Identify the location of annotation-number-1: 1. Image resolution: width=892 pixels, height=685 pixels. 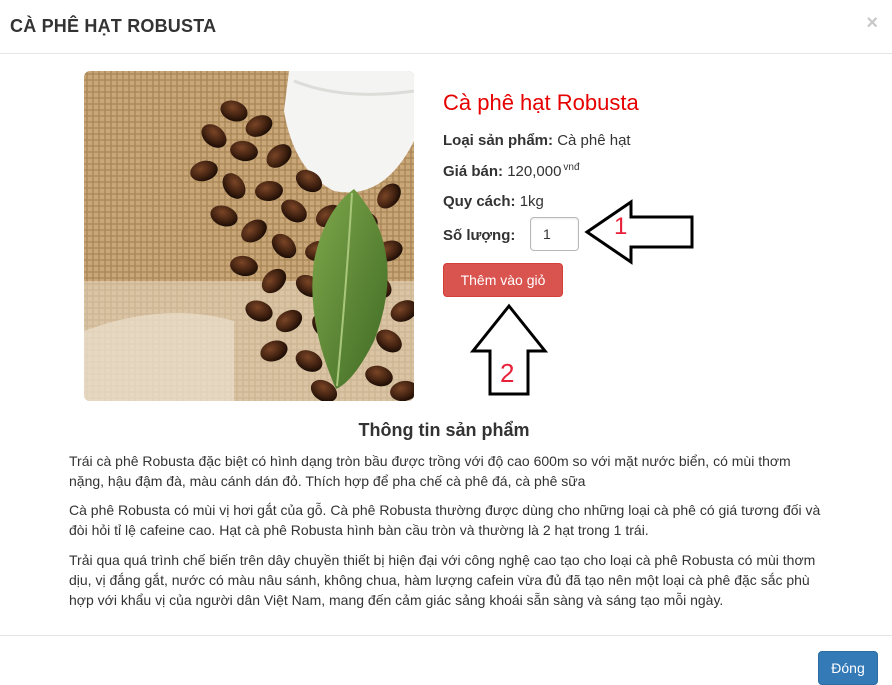
(621, 226).